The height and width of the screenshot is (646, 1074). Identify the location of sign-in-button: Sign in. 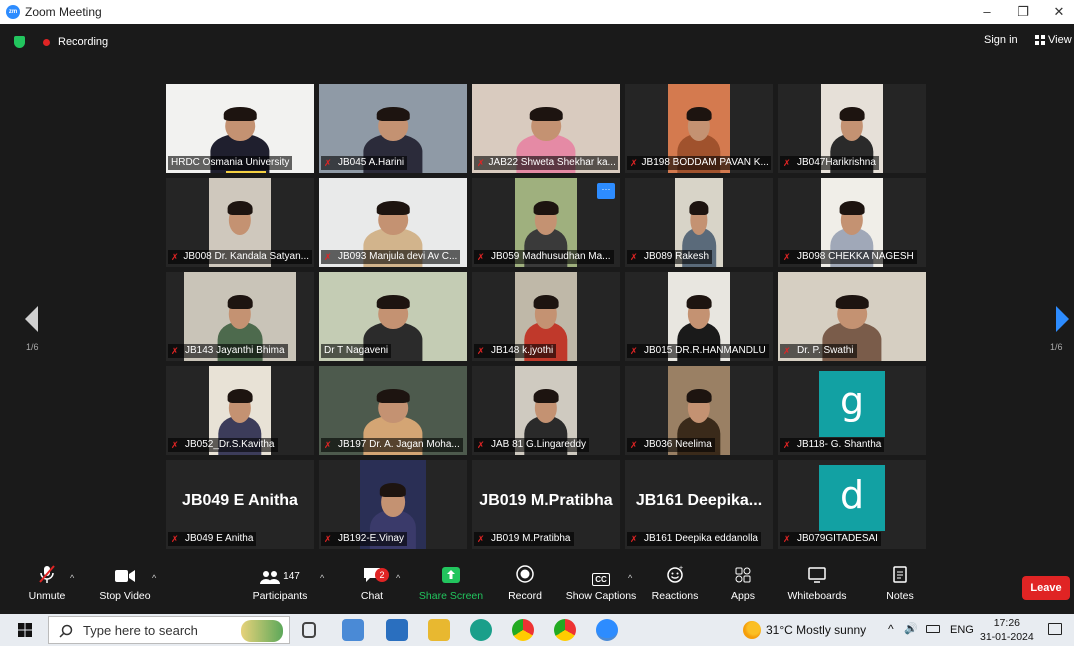
(1001, 40).